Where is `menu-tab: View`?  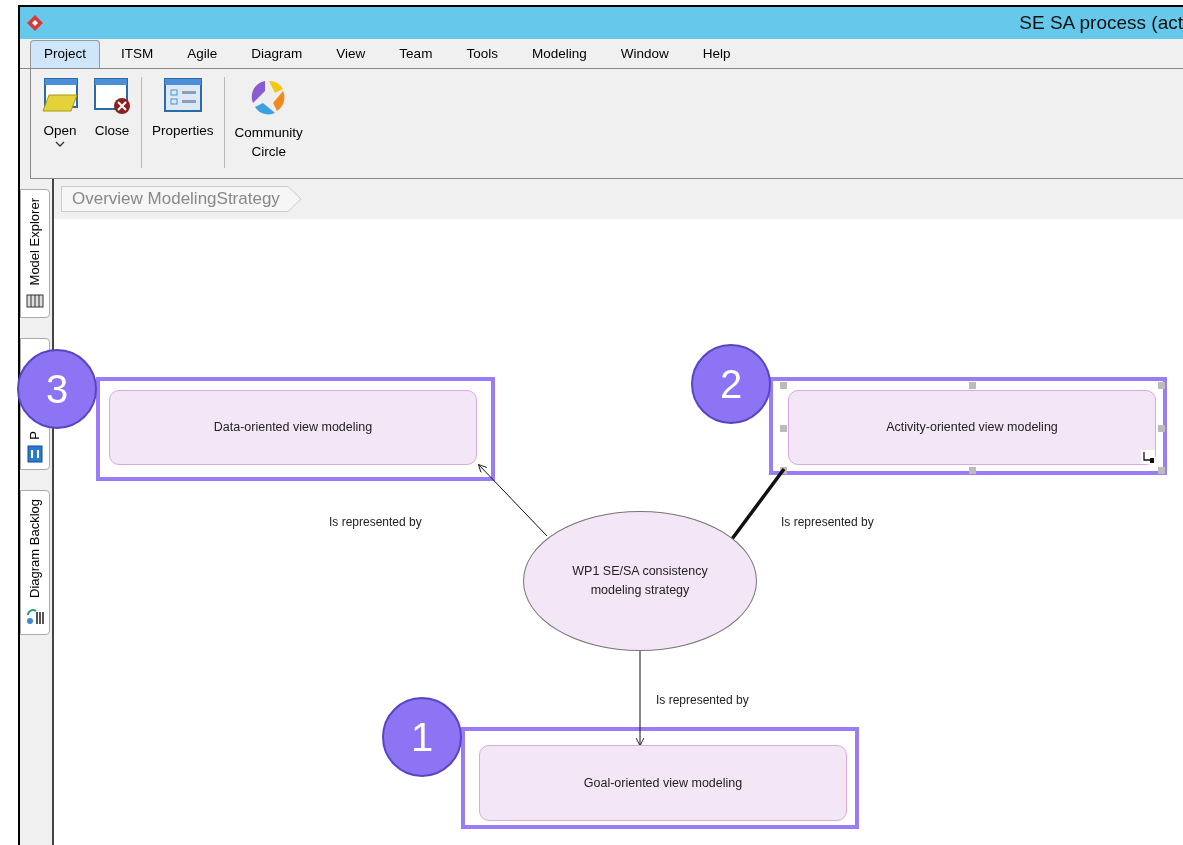
menu-tab: View is located at coordinates (351, 54).